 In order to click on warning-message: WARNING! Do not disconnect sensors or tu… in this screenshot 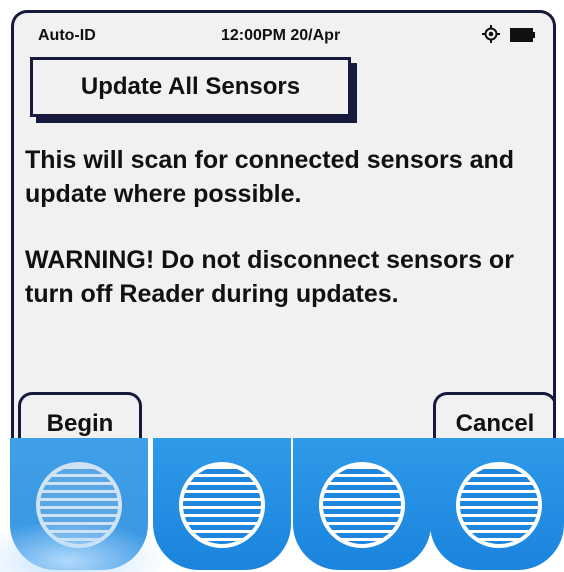, I will do `click(269, 277)`.